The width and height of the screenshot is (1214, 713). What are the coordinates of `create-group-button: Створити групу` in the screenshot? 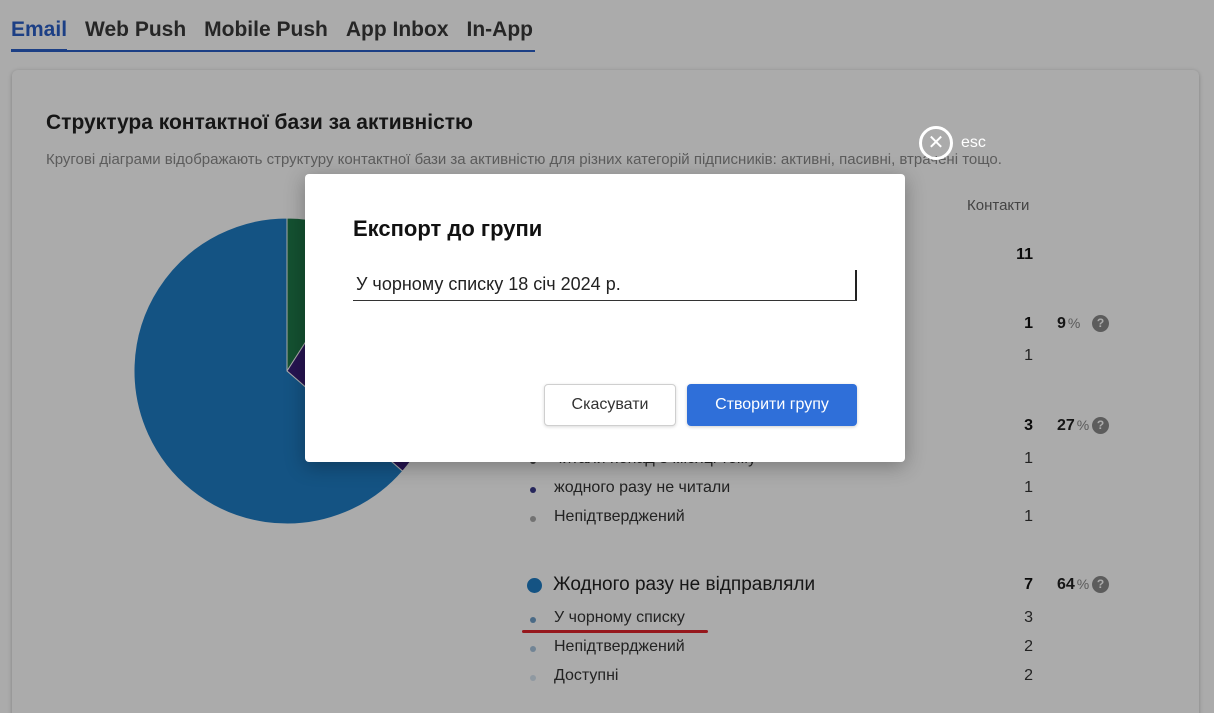 It's located at (772, 405).